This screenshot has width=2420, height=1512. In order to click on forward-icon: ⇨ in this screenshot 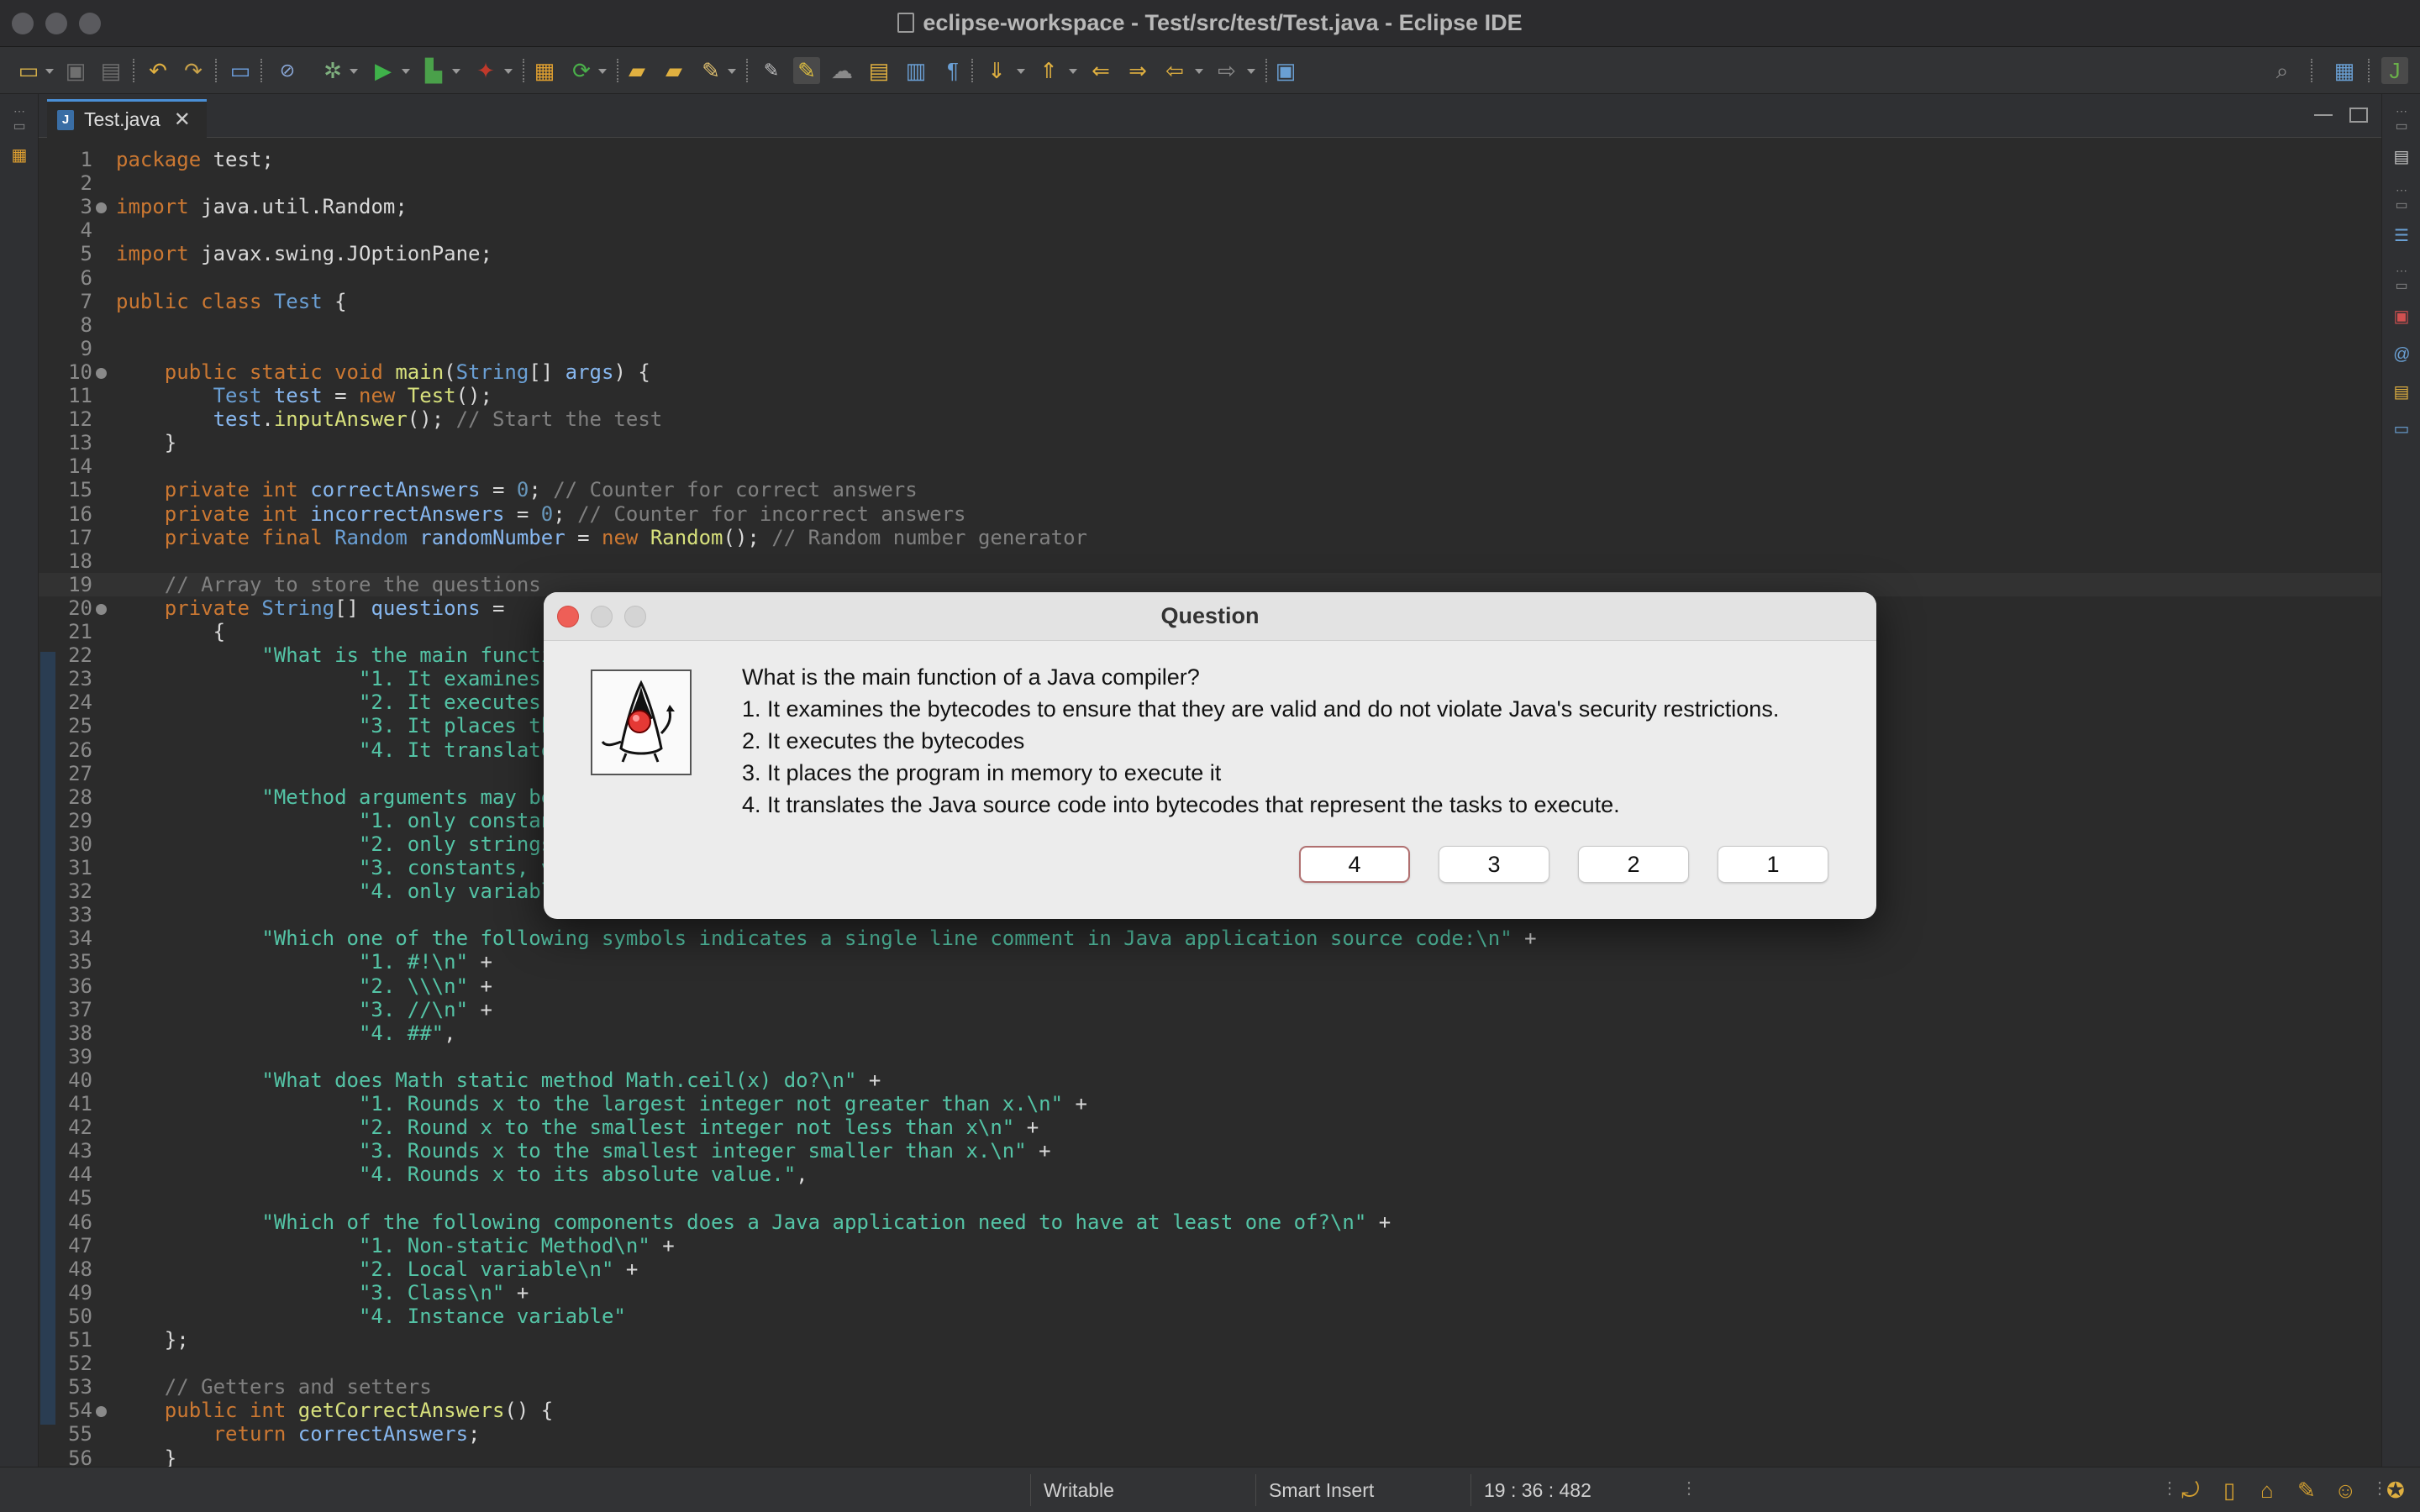, I will do `click(1226, 70)`.